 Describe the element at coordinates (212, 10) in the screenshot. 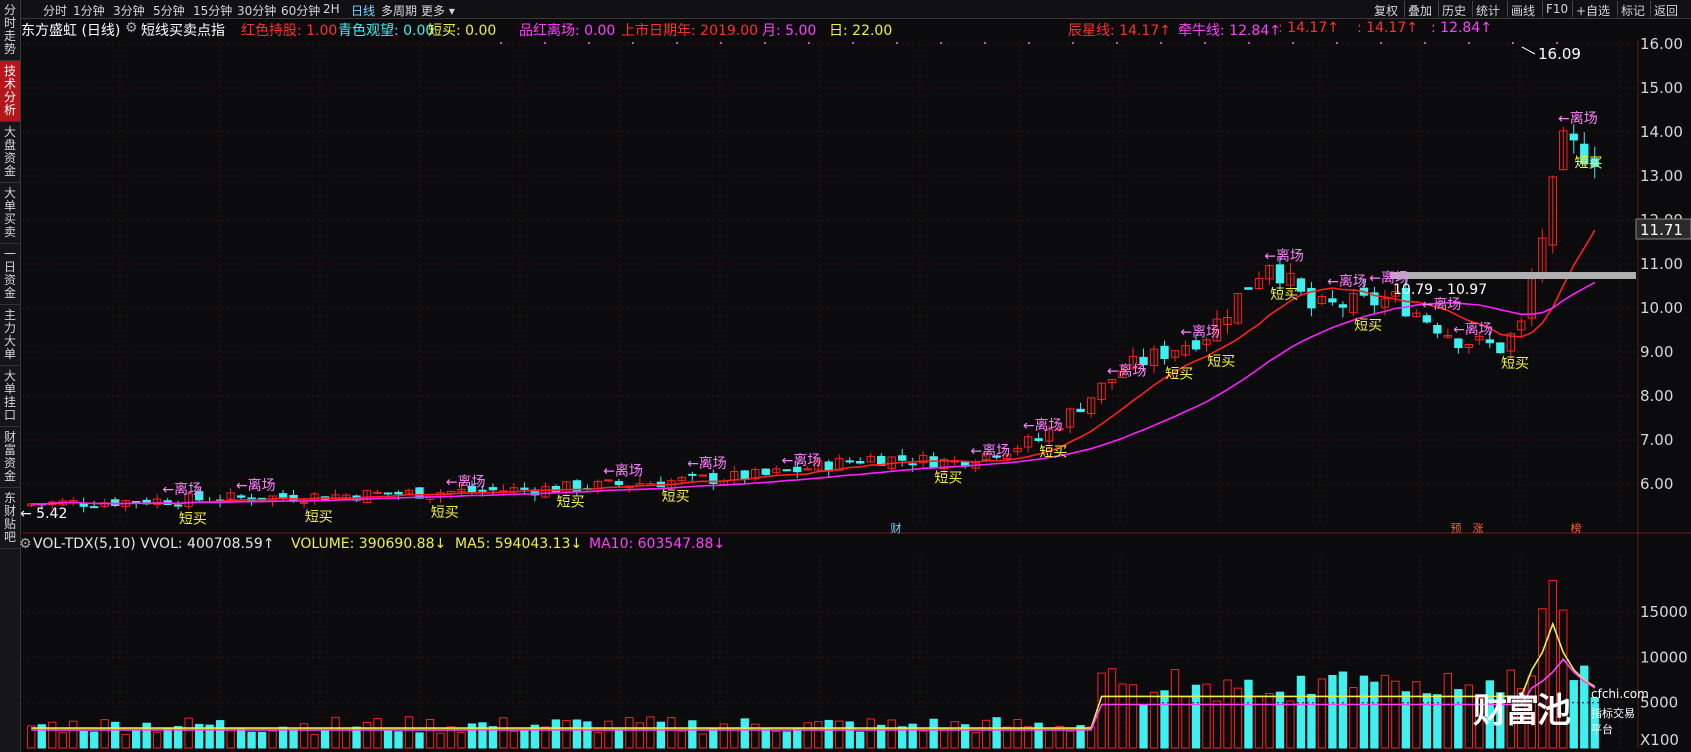

I see `timeframe-tab-4: 15分钟` at that location.